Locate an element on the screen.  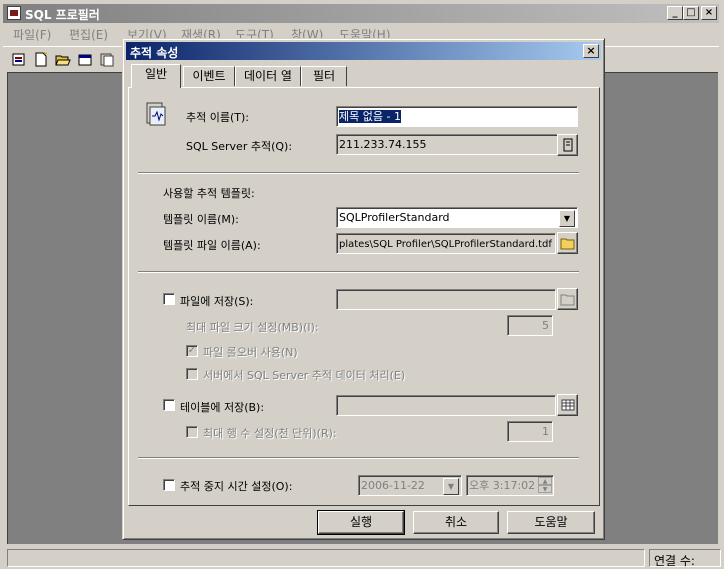
max-file-size-input: 5 is located at coordinates (530, 325).